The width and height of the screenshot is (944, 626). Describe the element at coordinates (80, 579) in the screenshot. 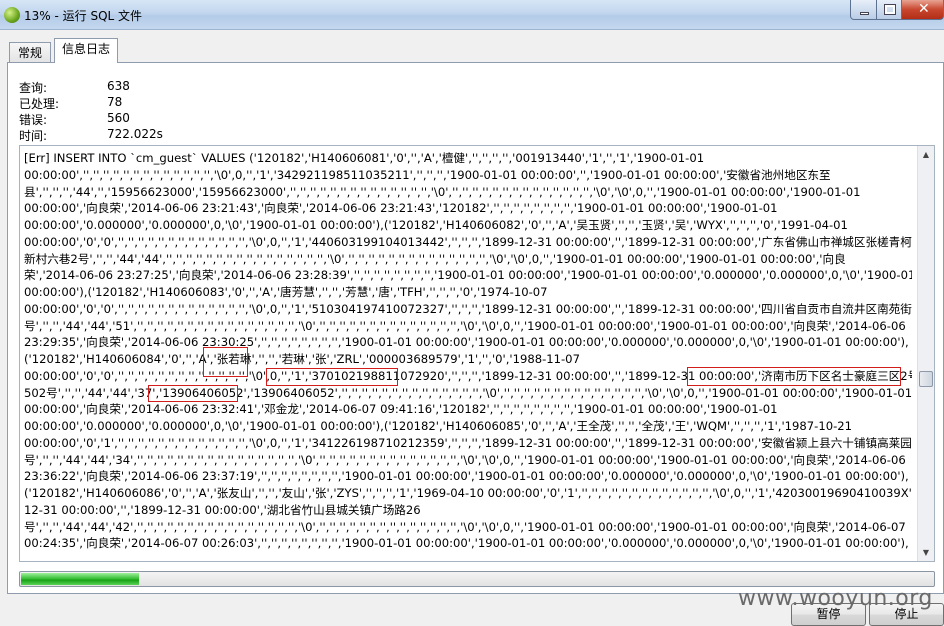

I see `progress-fill` at that location.